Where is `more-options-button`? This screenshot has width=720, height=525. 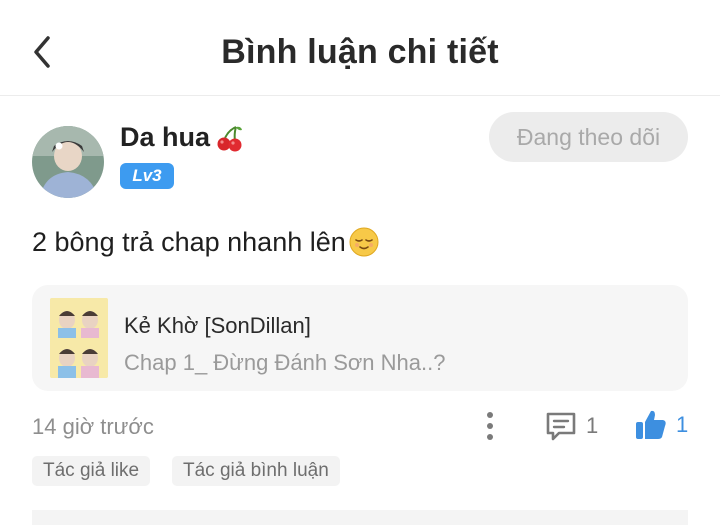 more-options-button is located at coordinates (490, 426).